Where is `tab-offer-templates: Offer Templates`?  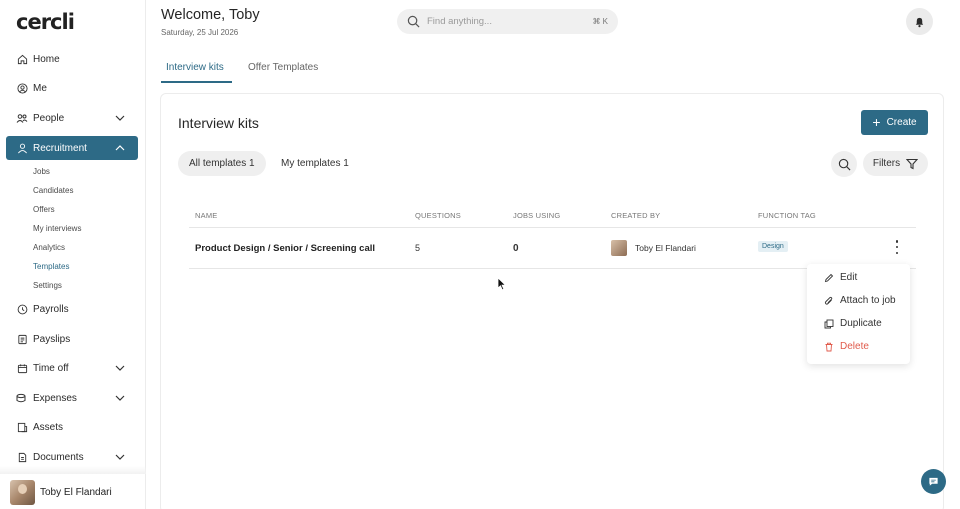
tab-offer-templates: Offer Templates is located at coordinates (283, 67).